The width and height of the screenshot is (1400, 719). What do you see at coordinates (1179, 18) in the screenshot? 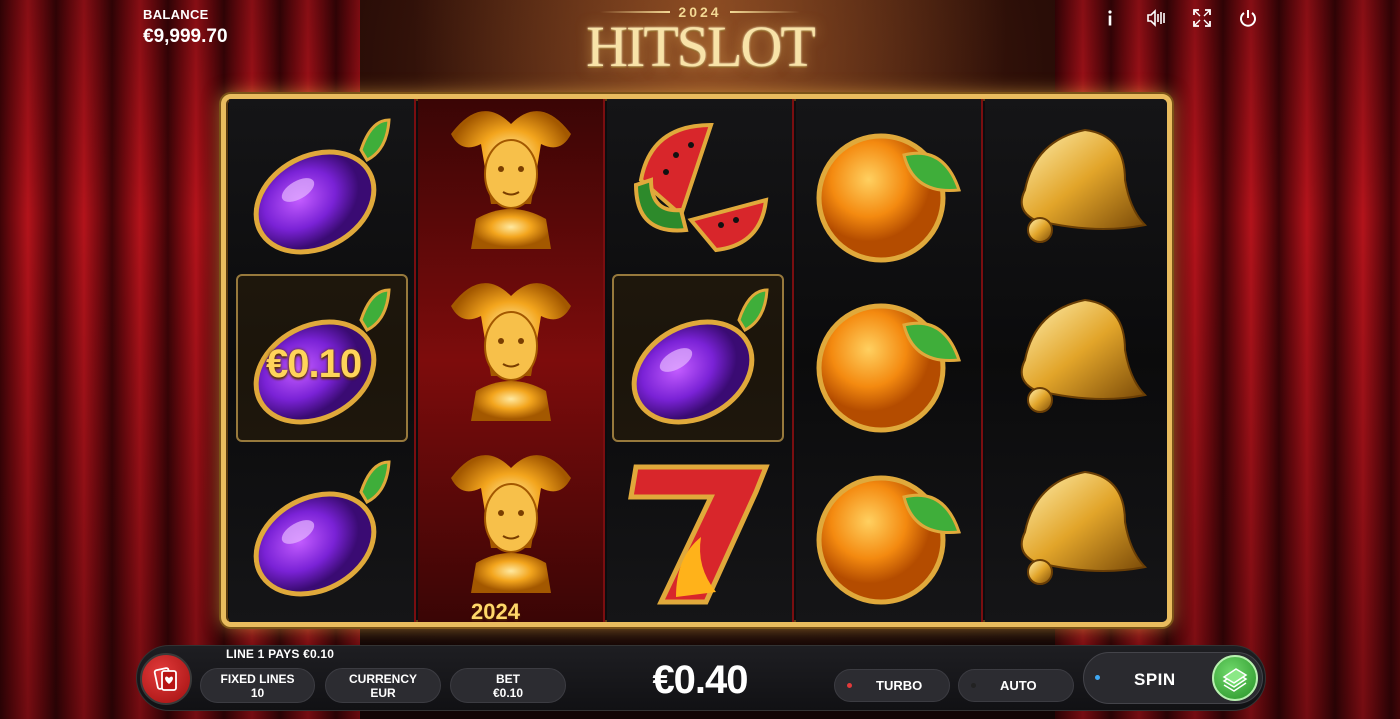
I see `top-controls` at bounding box center [1179, 18].